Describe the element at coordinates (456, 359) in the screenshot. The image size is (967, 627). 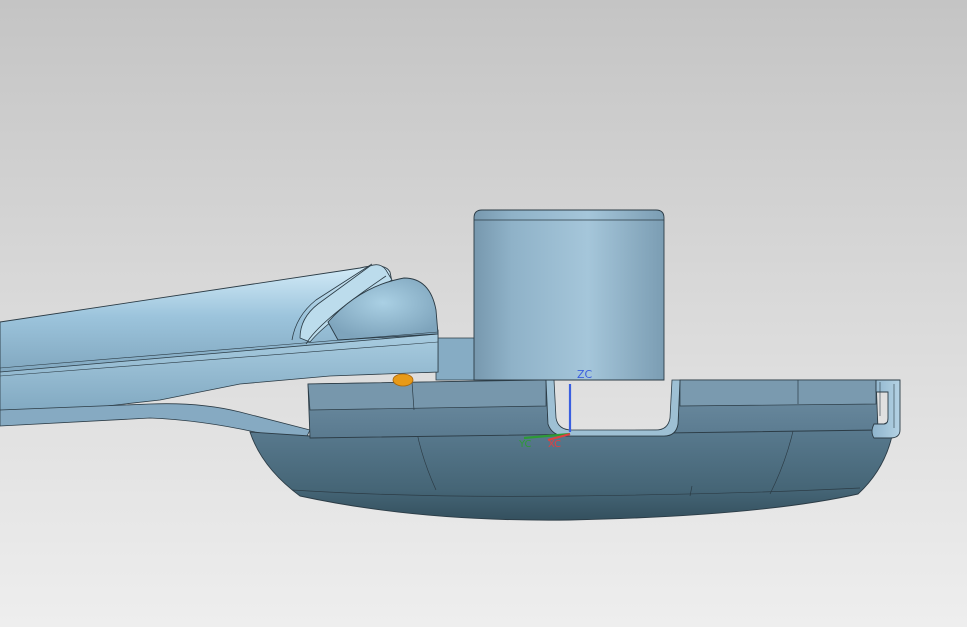
I see `base-back-plate` at that location.